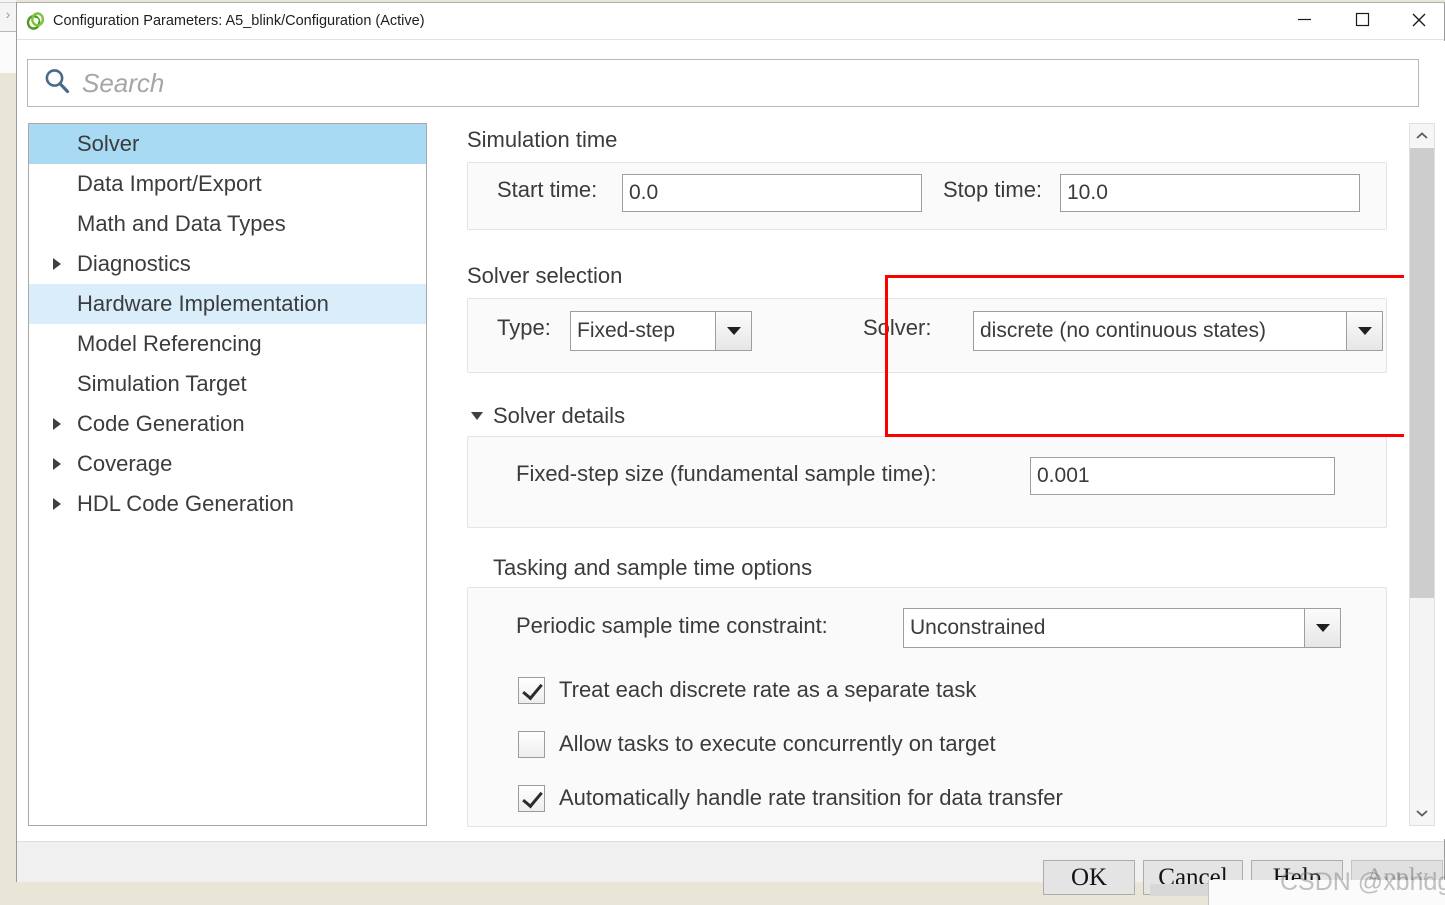  Describe the element at coordinates (531, 690) in the screenshot. I see `checkbox-separate-task` at that location.